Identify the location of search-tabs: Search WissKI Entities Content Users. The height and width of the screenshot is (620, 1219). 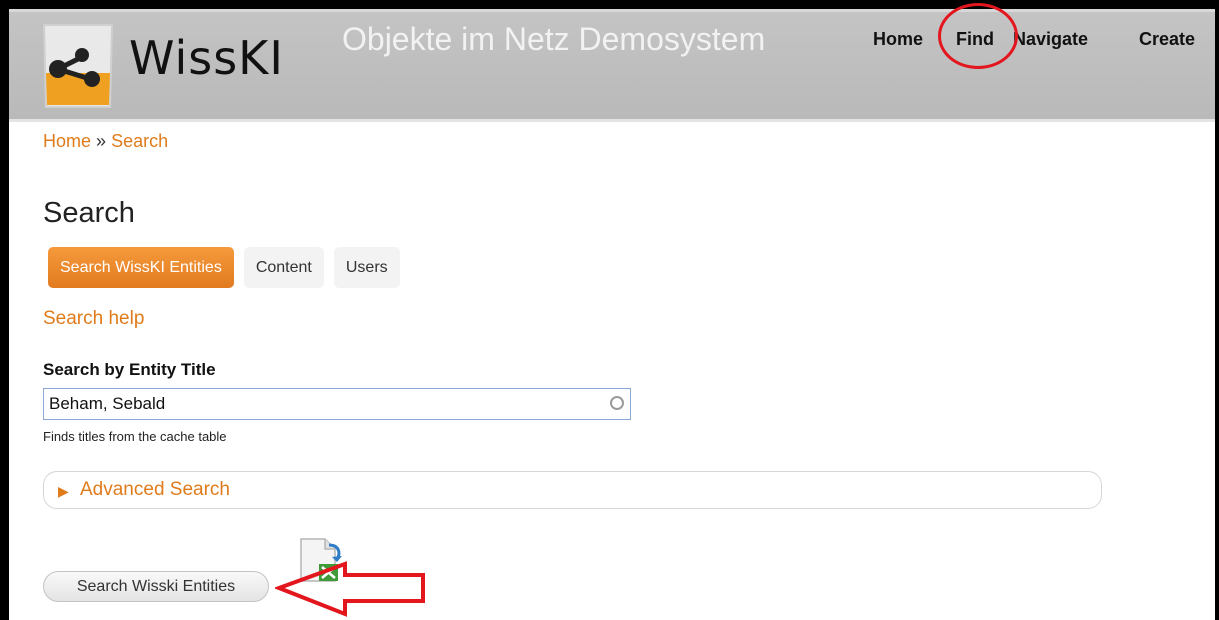
(224, 267).